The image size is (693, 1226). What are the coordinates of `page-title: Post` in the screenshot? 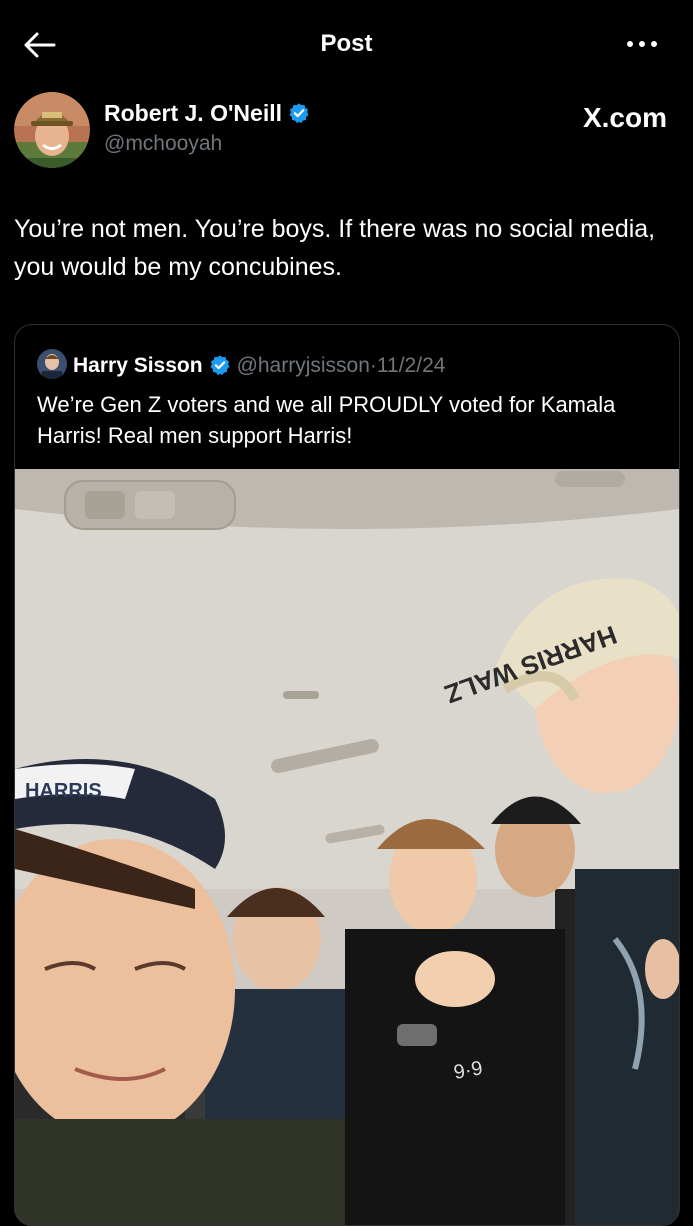 It's located at (346, 43).